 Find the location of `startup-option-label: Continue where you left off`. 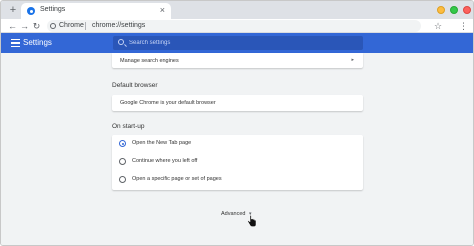

startup-option-label: Continue where you left off is located at coordinates (165, 161).